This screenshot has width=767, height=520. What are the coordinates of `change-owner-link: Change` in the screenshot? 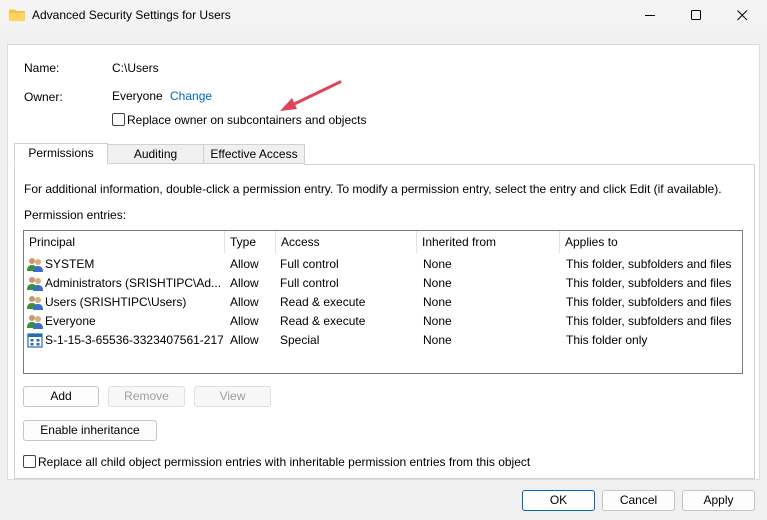 It's located at (191, 96).